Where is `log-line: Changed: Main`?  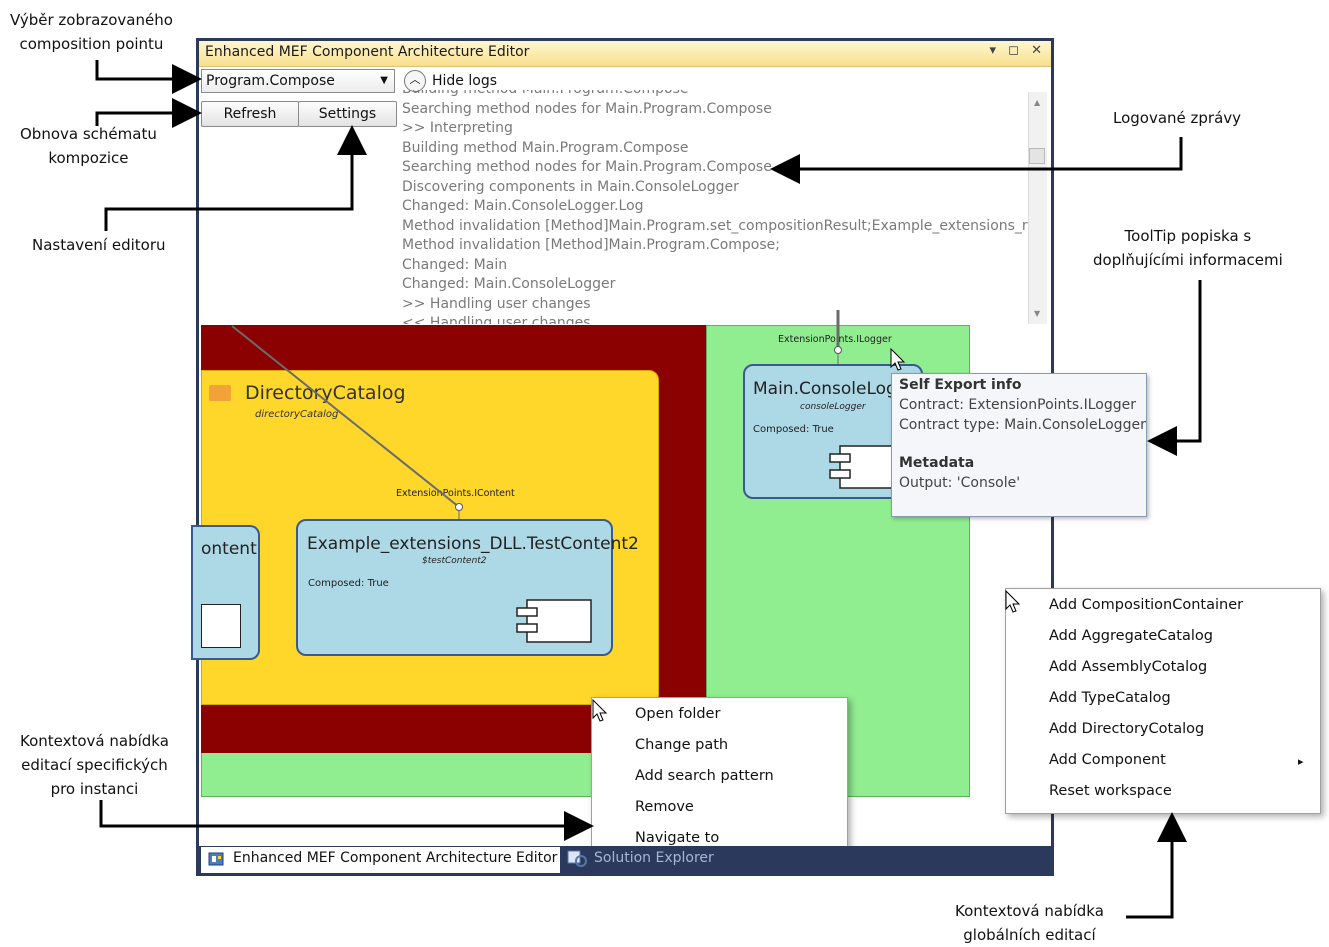
log-line: Changed: Main is located at coordinates (455, 264).